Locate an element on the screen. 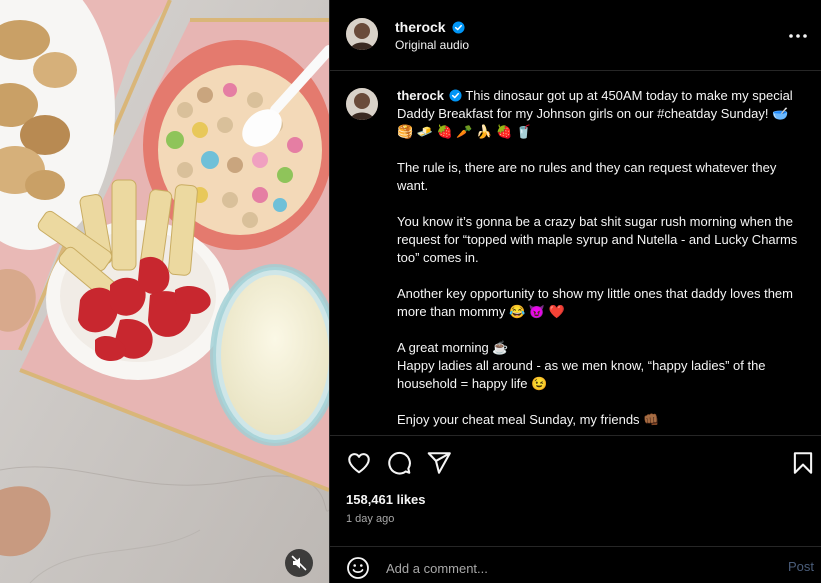 The height and width of the screenshot is (583, 821). like-button is located at coordinates (359, 463).